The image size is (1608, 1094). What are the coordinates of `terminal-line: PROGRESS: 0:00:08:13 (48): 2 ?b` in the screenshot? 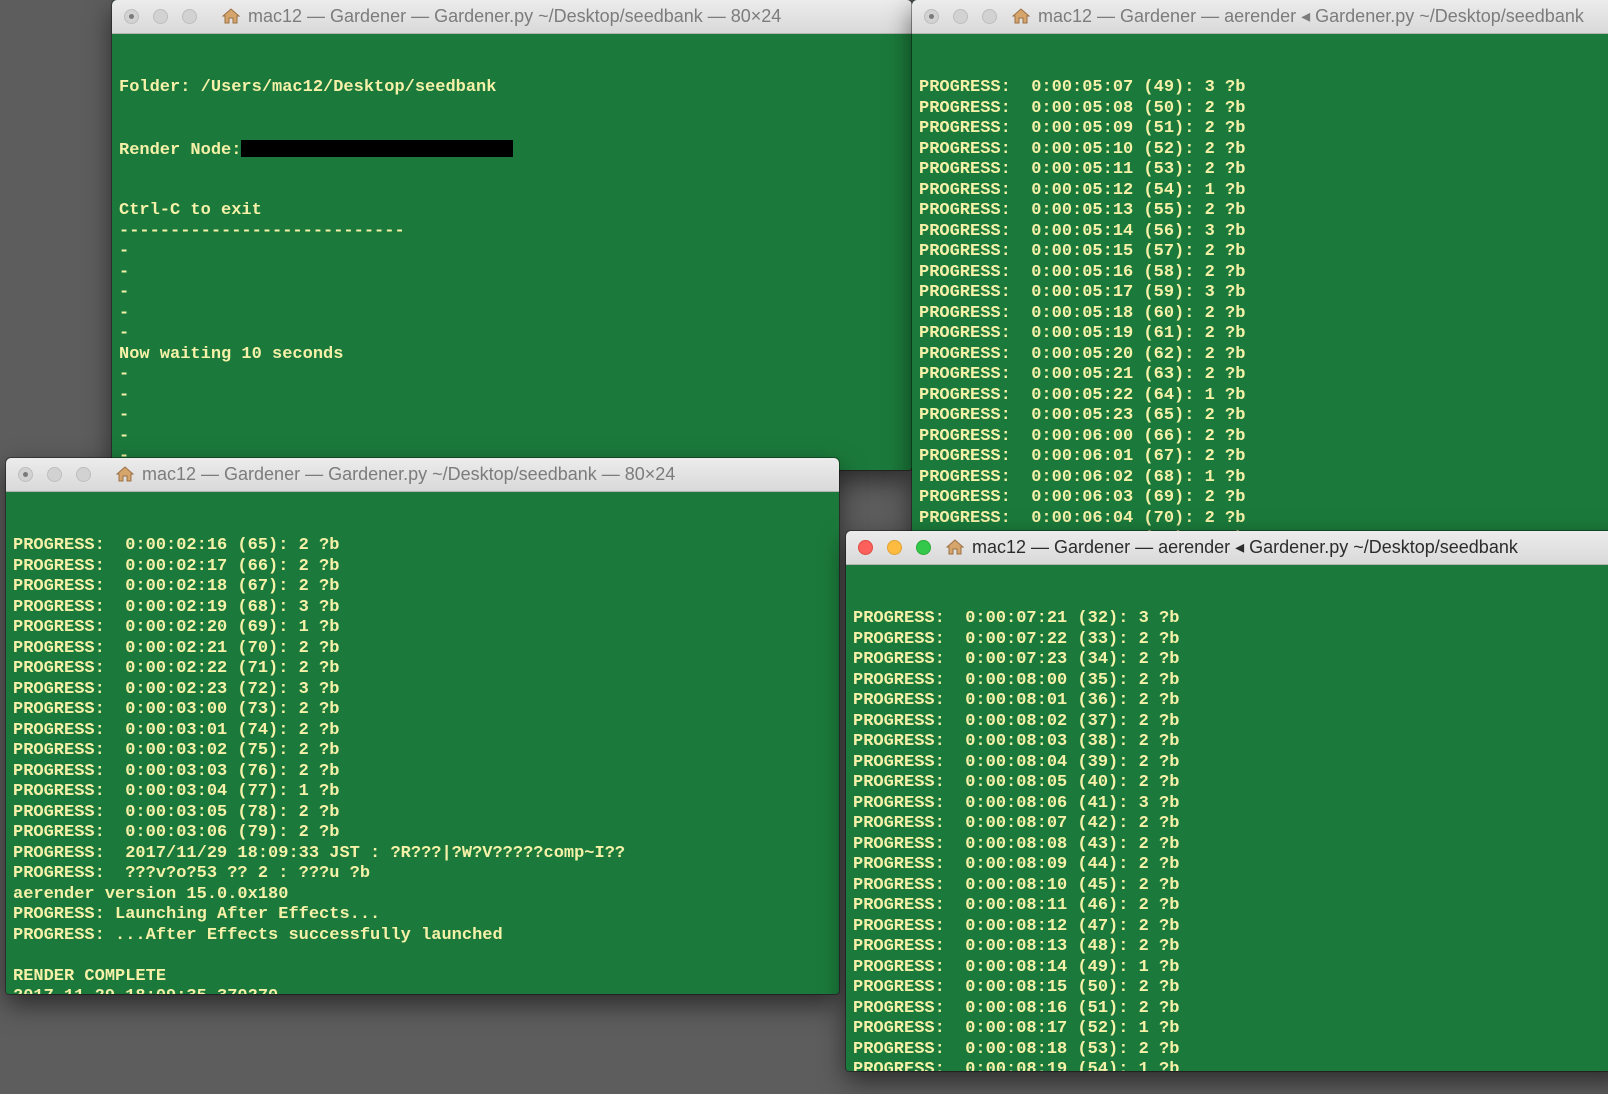 It's located at (1016, 946).